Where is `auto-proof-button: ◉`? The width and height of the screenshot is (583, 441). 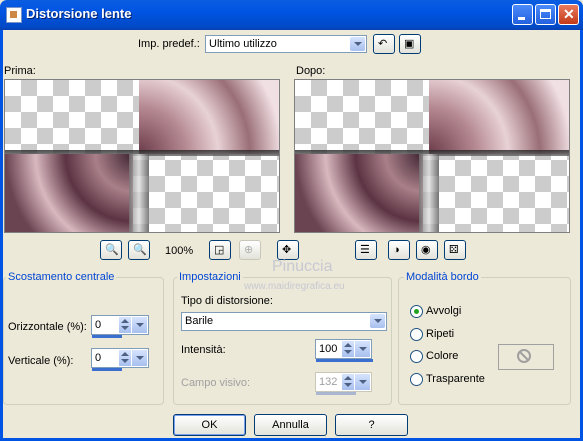
auto-proof-button: ◉ is located at coordinates (427, 250).